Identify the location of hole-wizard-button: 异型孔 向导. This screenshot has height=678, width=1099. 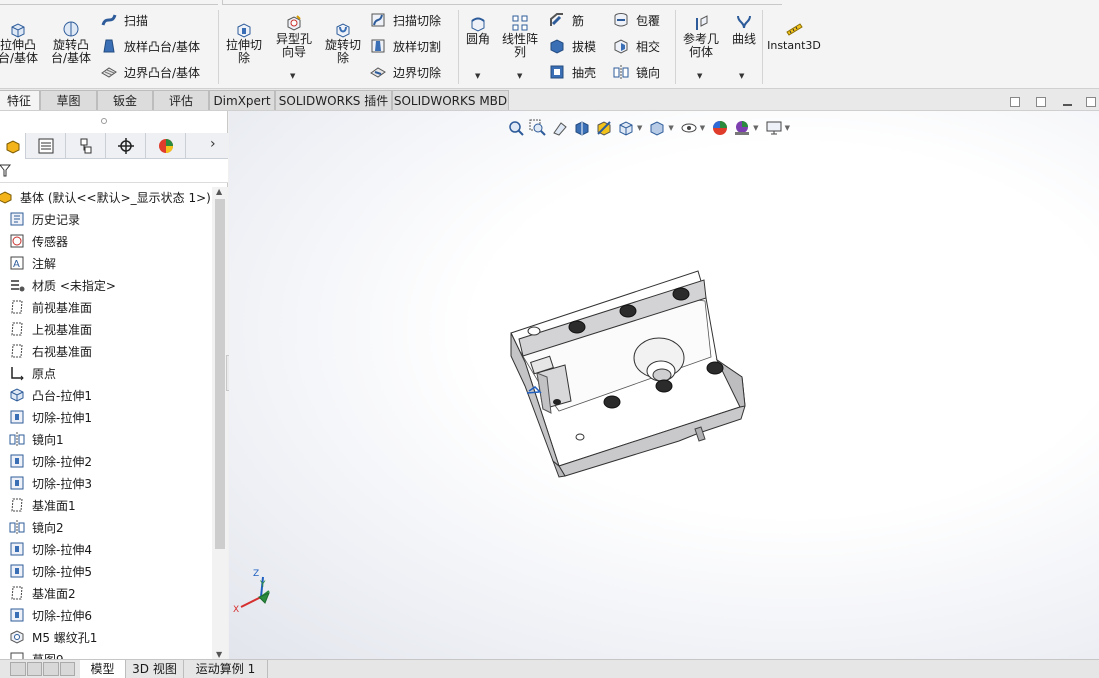
(294, 36).